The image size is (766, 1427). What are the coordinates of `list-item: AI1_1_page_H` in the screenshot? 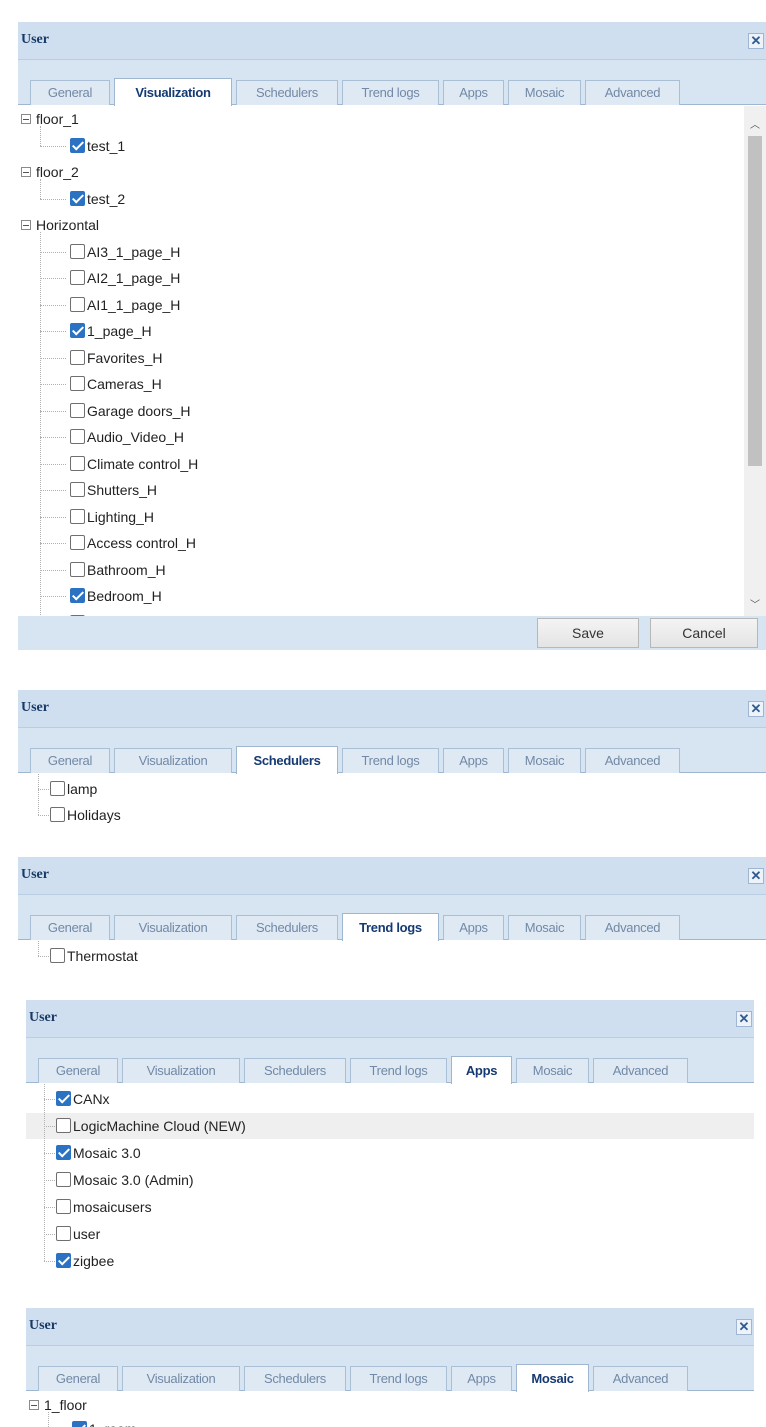 It's located at (381, 305).